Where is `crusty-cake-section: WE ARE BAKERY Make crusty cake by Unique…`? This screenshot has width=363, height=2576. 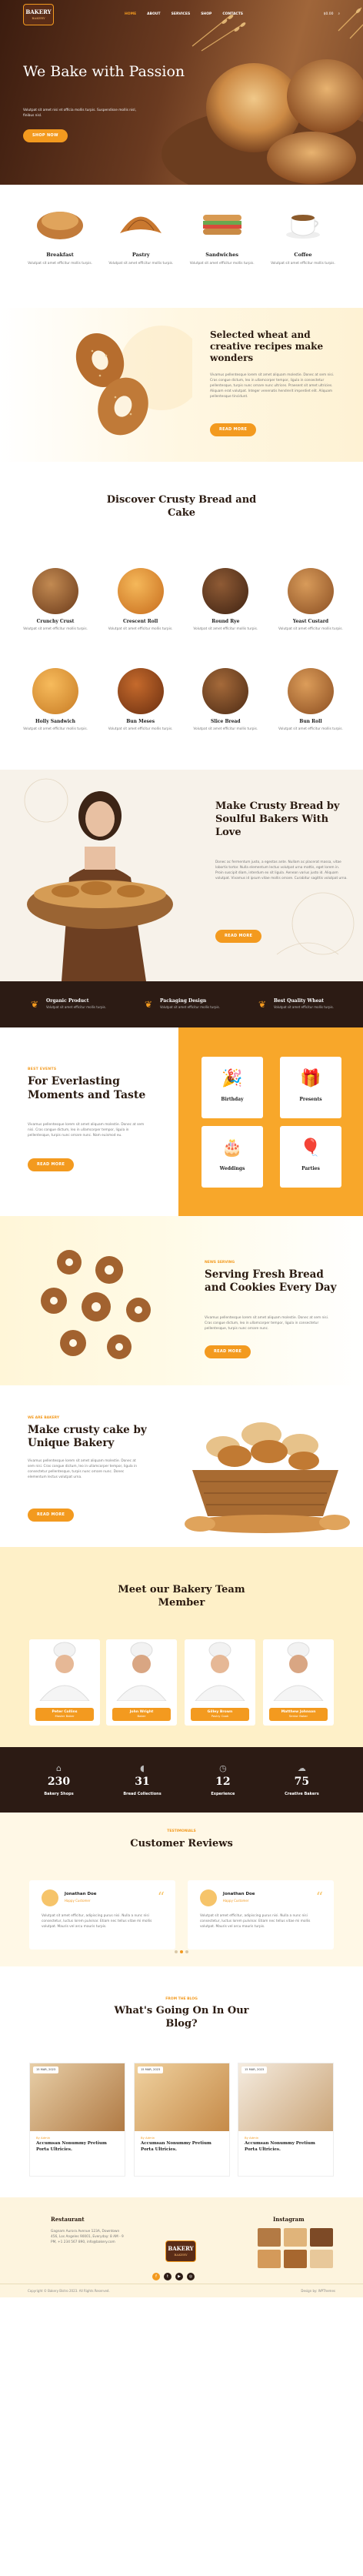
crusty-cake-section: WE ARE BAKERY Make crusty cake by Unique… is located at coordinates (181, 1466).